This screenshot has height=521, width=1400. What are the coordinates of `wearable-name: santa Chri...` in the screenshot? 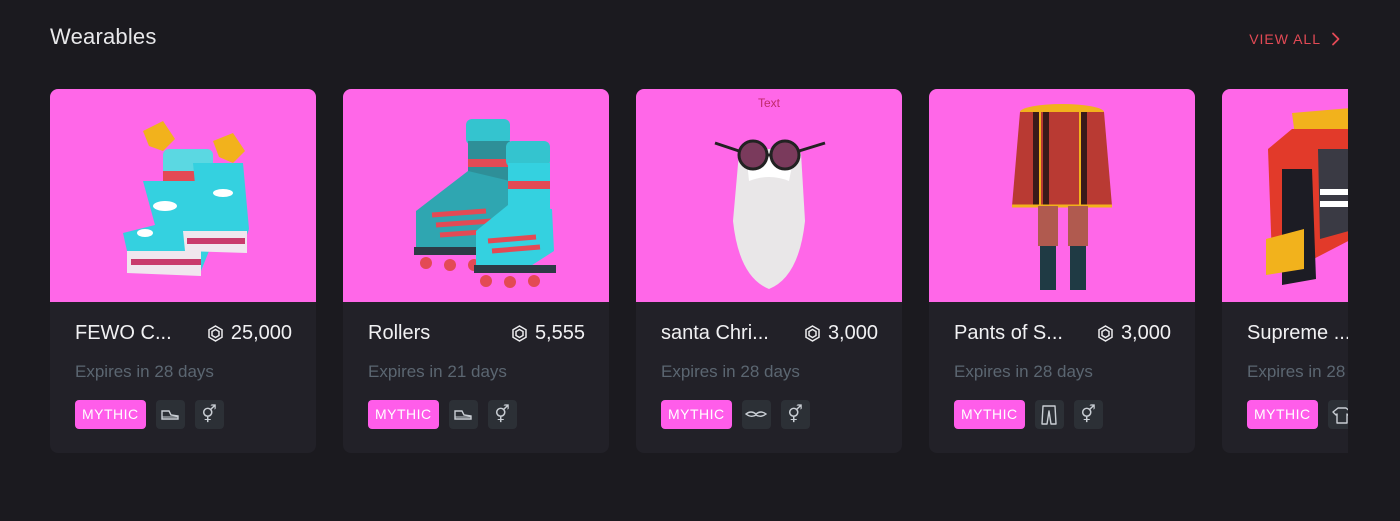 It's located at (715, 333).